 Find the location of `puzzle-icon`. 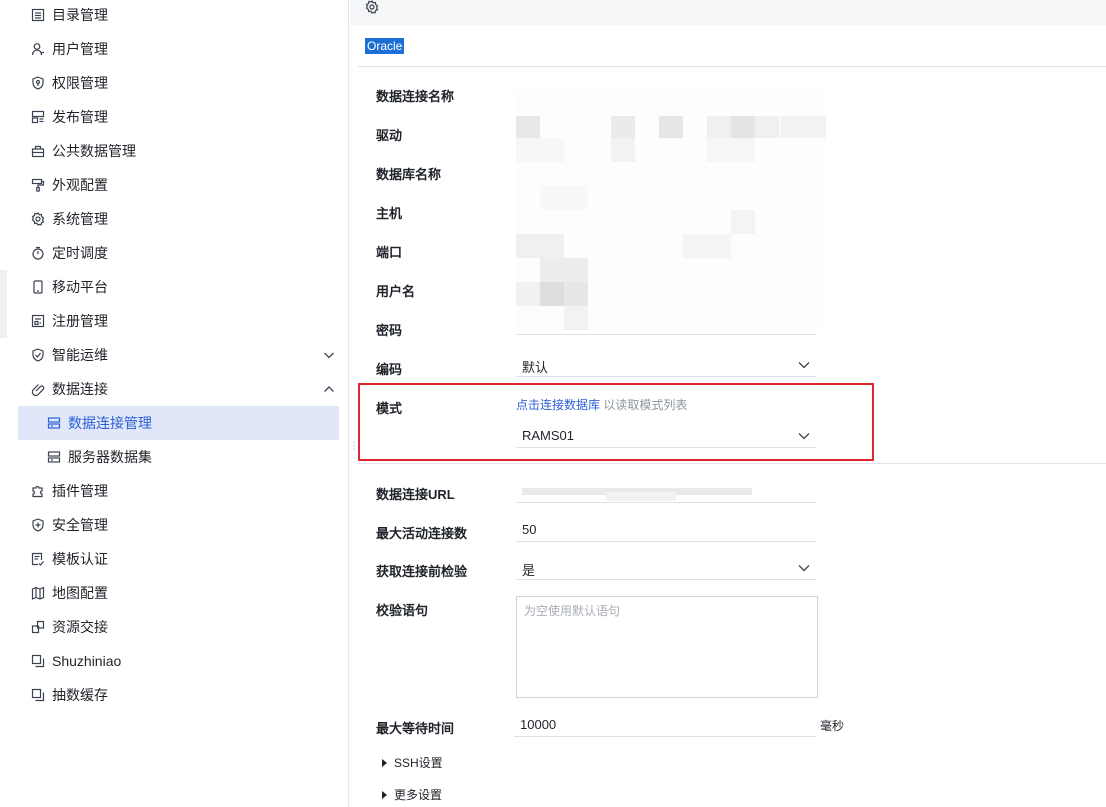

puzzle-icon is located at coordinates (38, 491).